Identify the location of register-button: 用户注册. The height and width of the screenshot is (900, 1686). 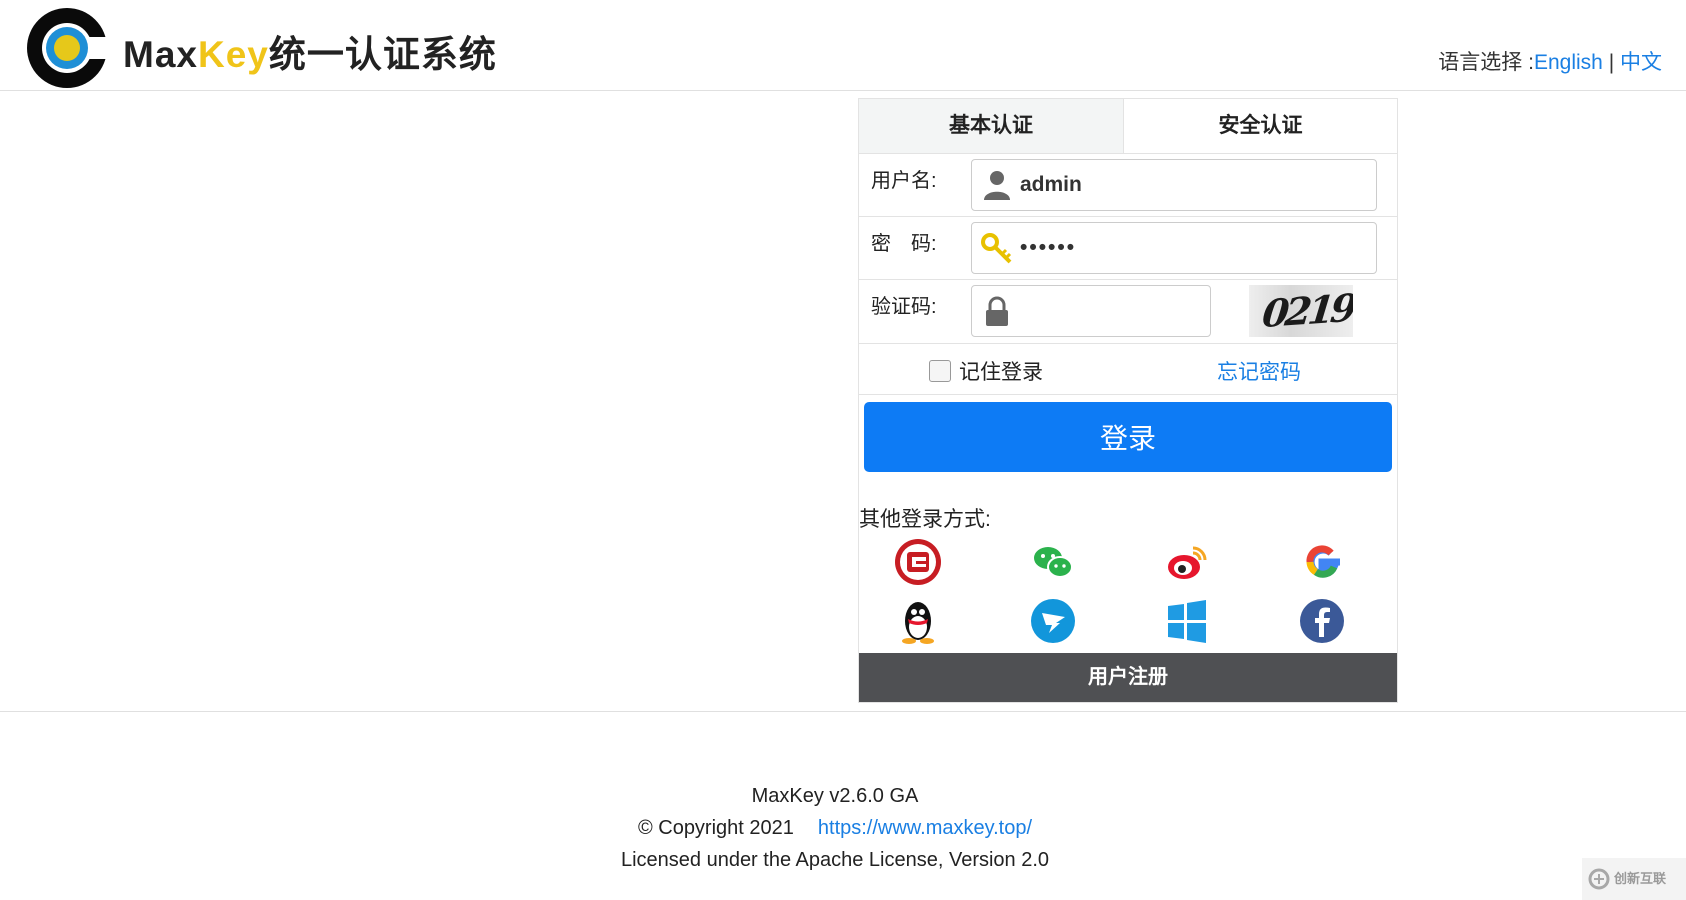
(1128, 677).